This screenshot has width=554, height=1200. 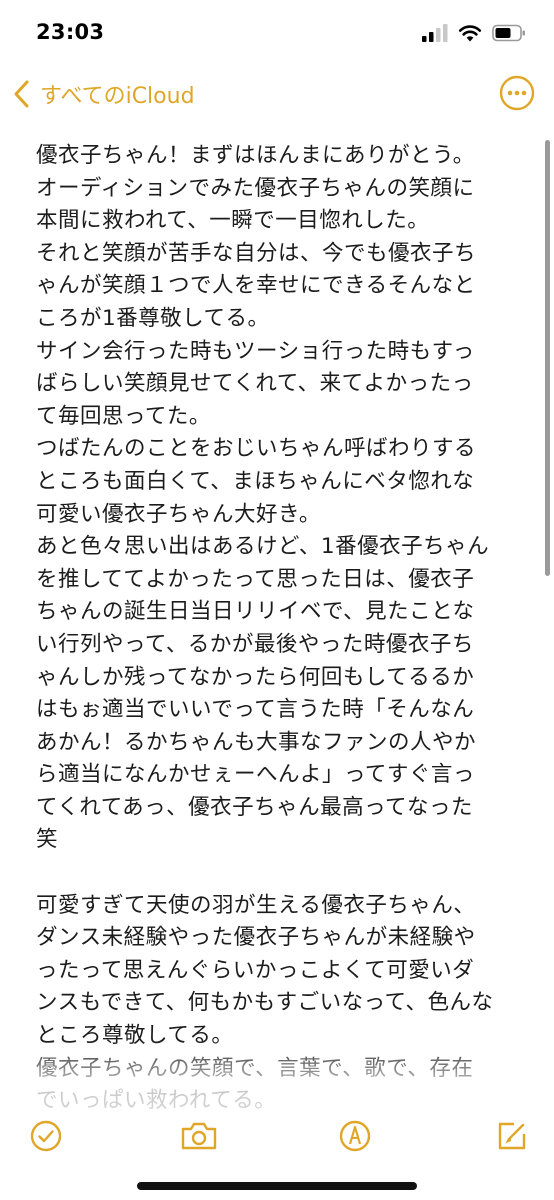 What do you see at coordinates (256, 286) in the screenshot?
I see `note-line: ゃんが笑顔１つで人を幸せにできるそんなと` at bounding box center [256, 286].